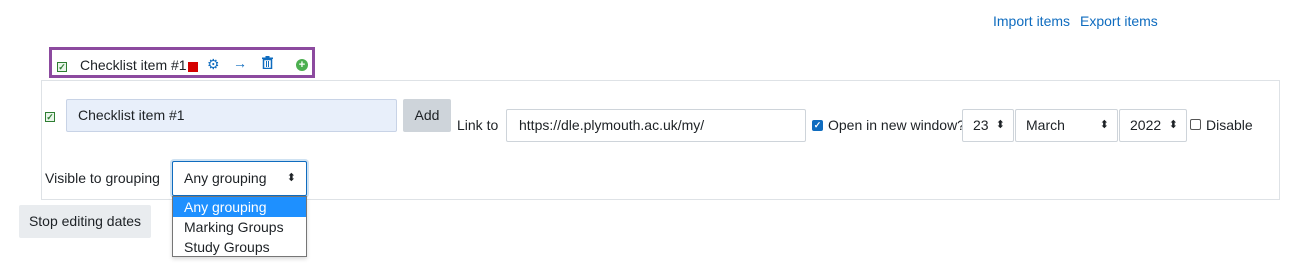 This screenshot has height=280, width=1298. I want to click on disable-checkbox, so click(1195, 124).